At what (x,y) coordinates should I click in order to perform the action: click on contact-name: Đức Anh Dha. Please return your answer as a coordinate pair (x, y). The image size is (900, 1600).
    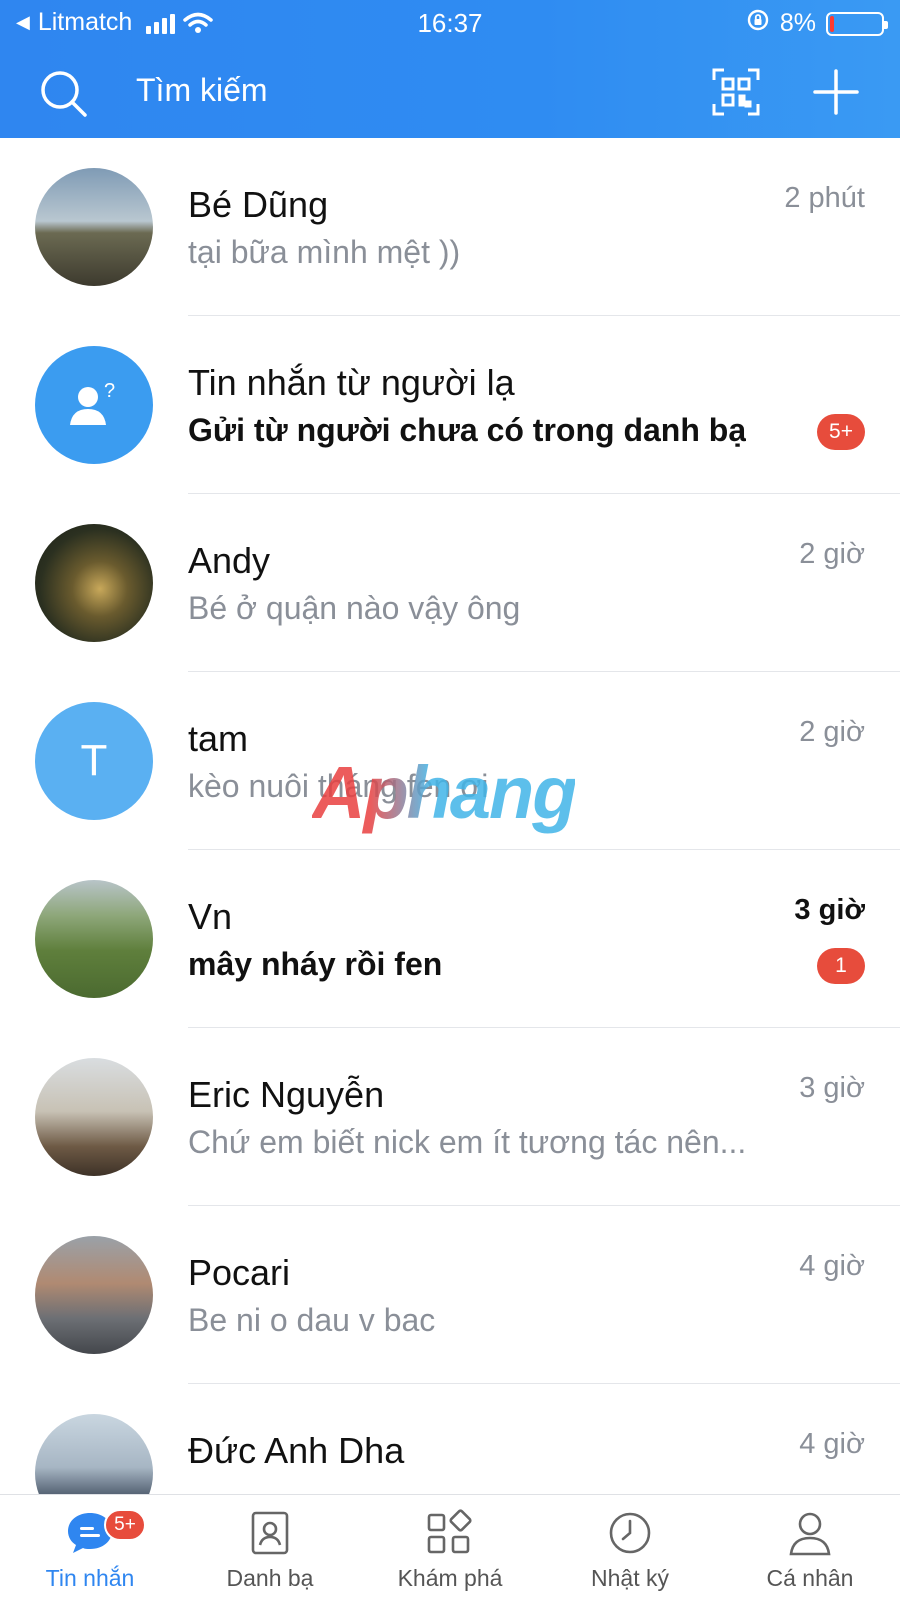
    Looking at the image, I should click on (296, 1450).